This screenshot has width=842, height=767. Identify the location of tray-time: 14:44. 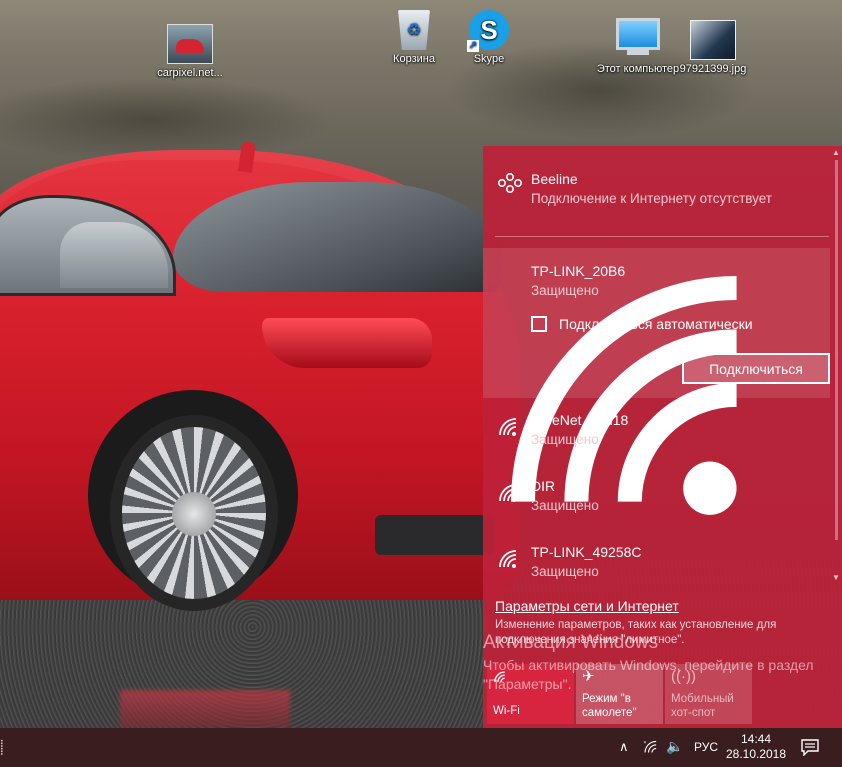
(756, 739).